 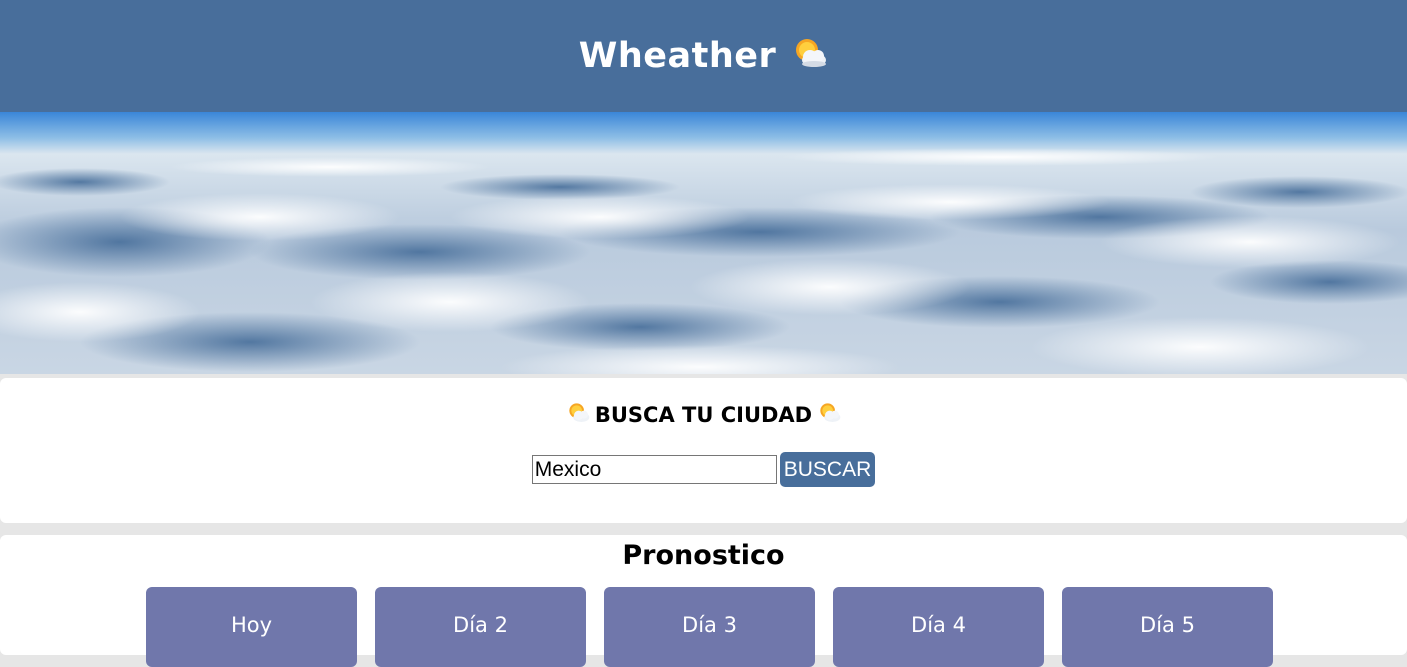 I want to click on search-row: BUSCAR, so click(x=703, y=469).